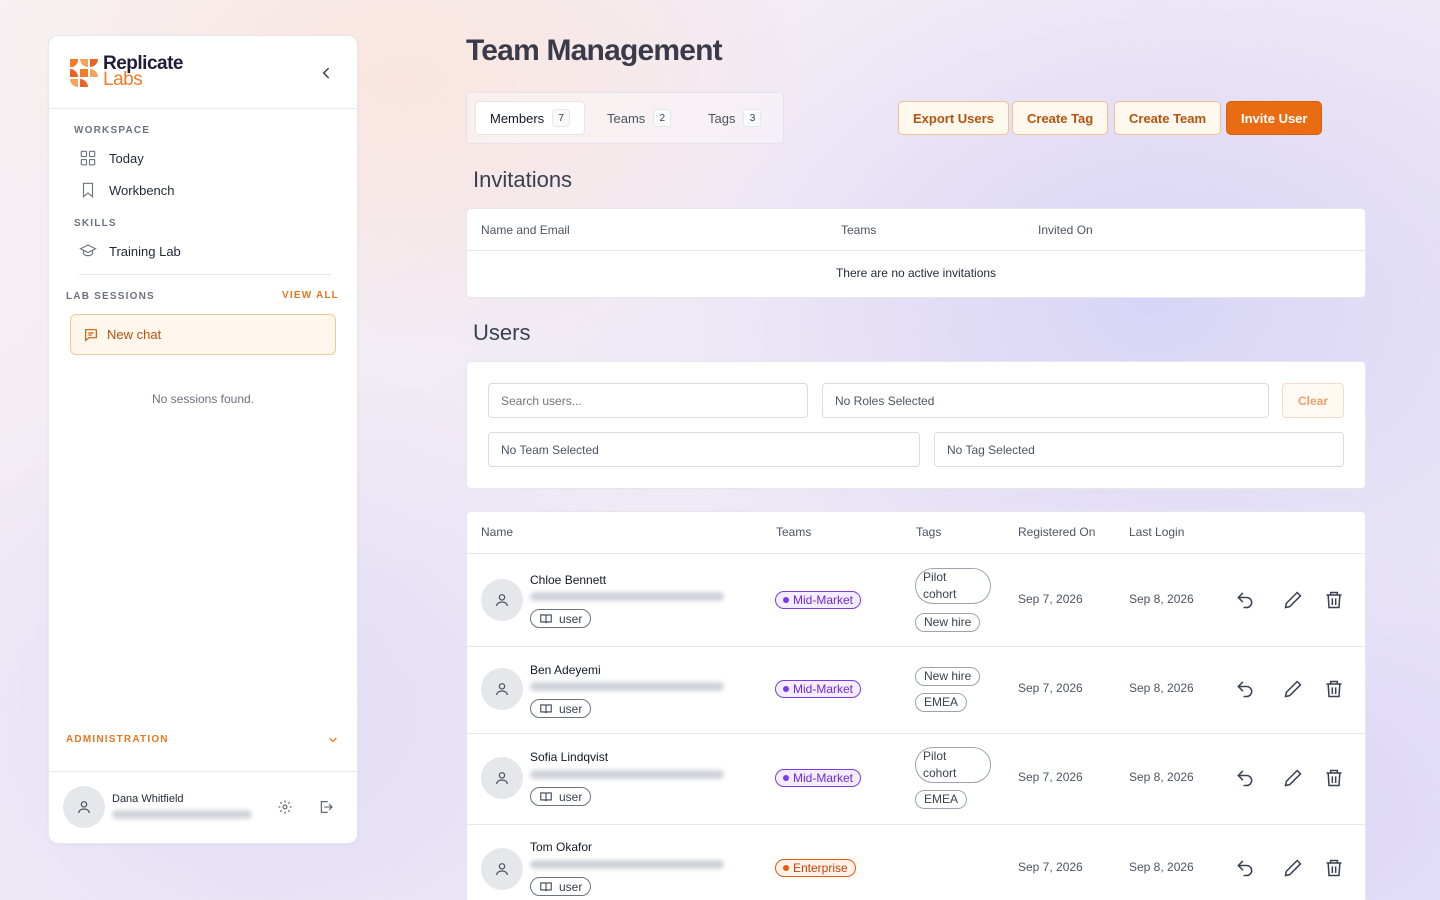  I want to click on brand-logo: Replicate Labs, so click(126, 71).